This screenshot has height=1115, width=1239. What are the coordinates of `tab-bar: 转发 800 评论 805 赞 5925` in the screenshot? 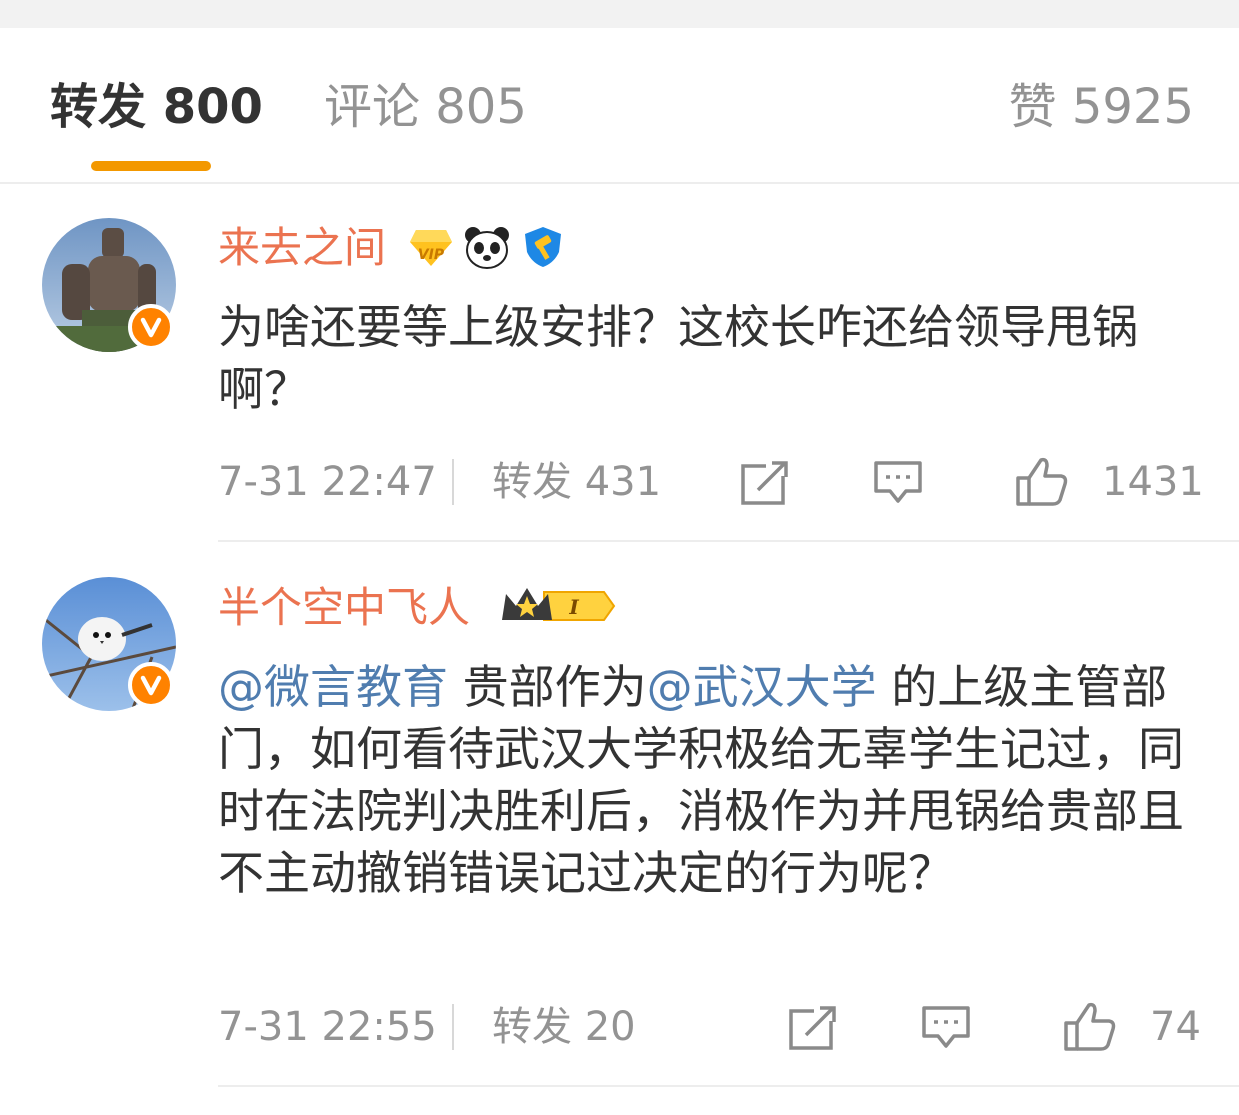 It's located at (619, 106).